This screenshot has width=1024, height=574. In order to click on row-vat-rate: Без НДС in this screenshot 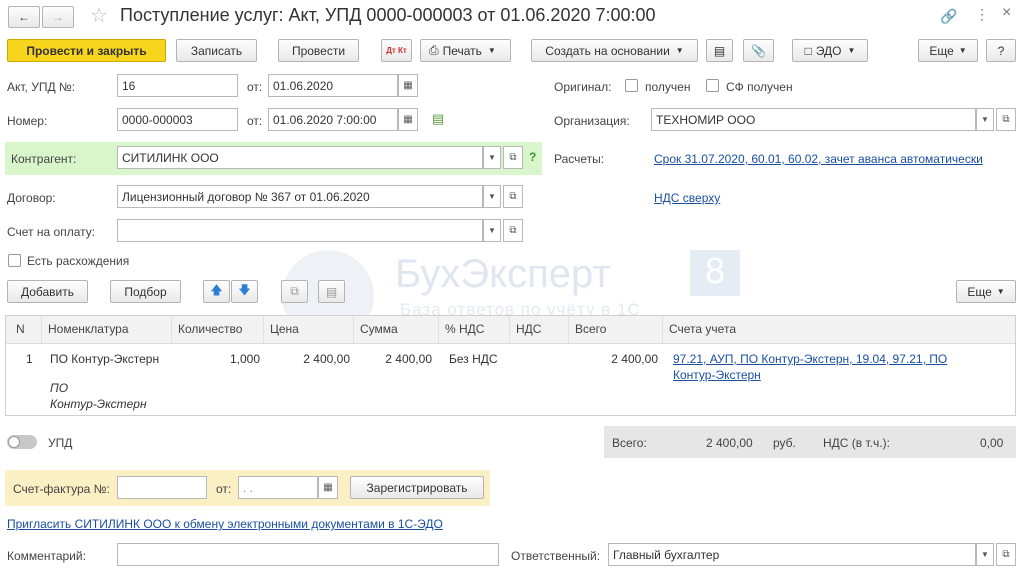, I will do `click(473, 359)`.